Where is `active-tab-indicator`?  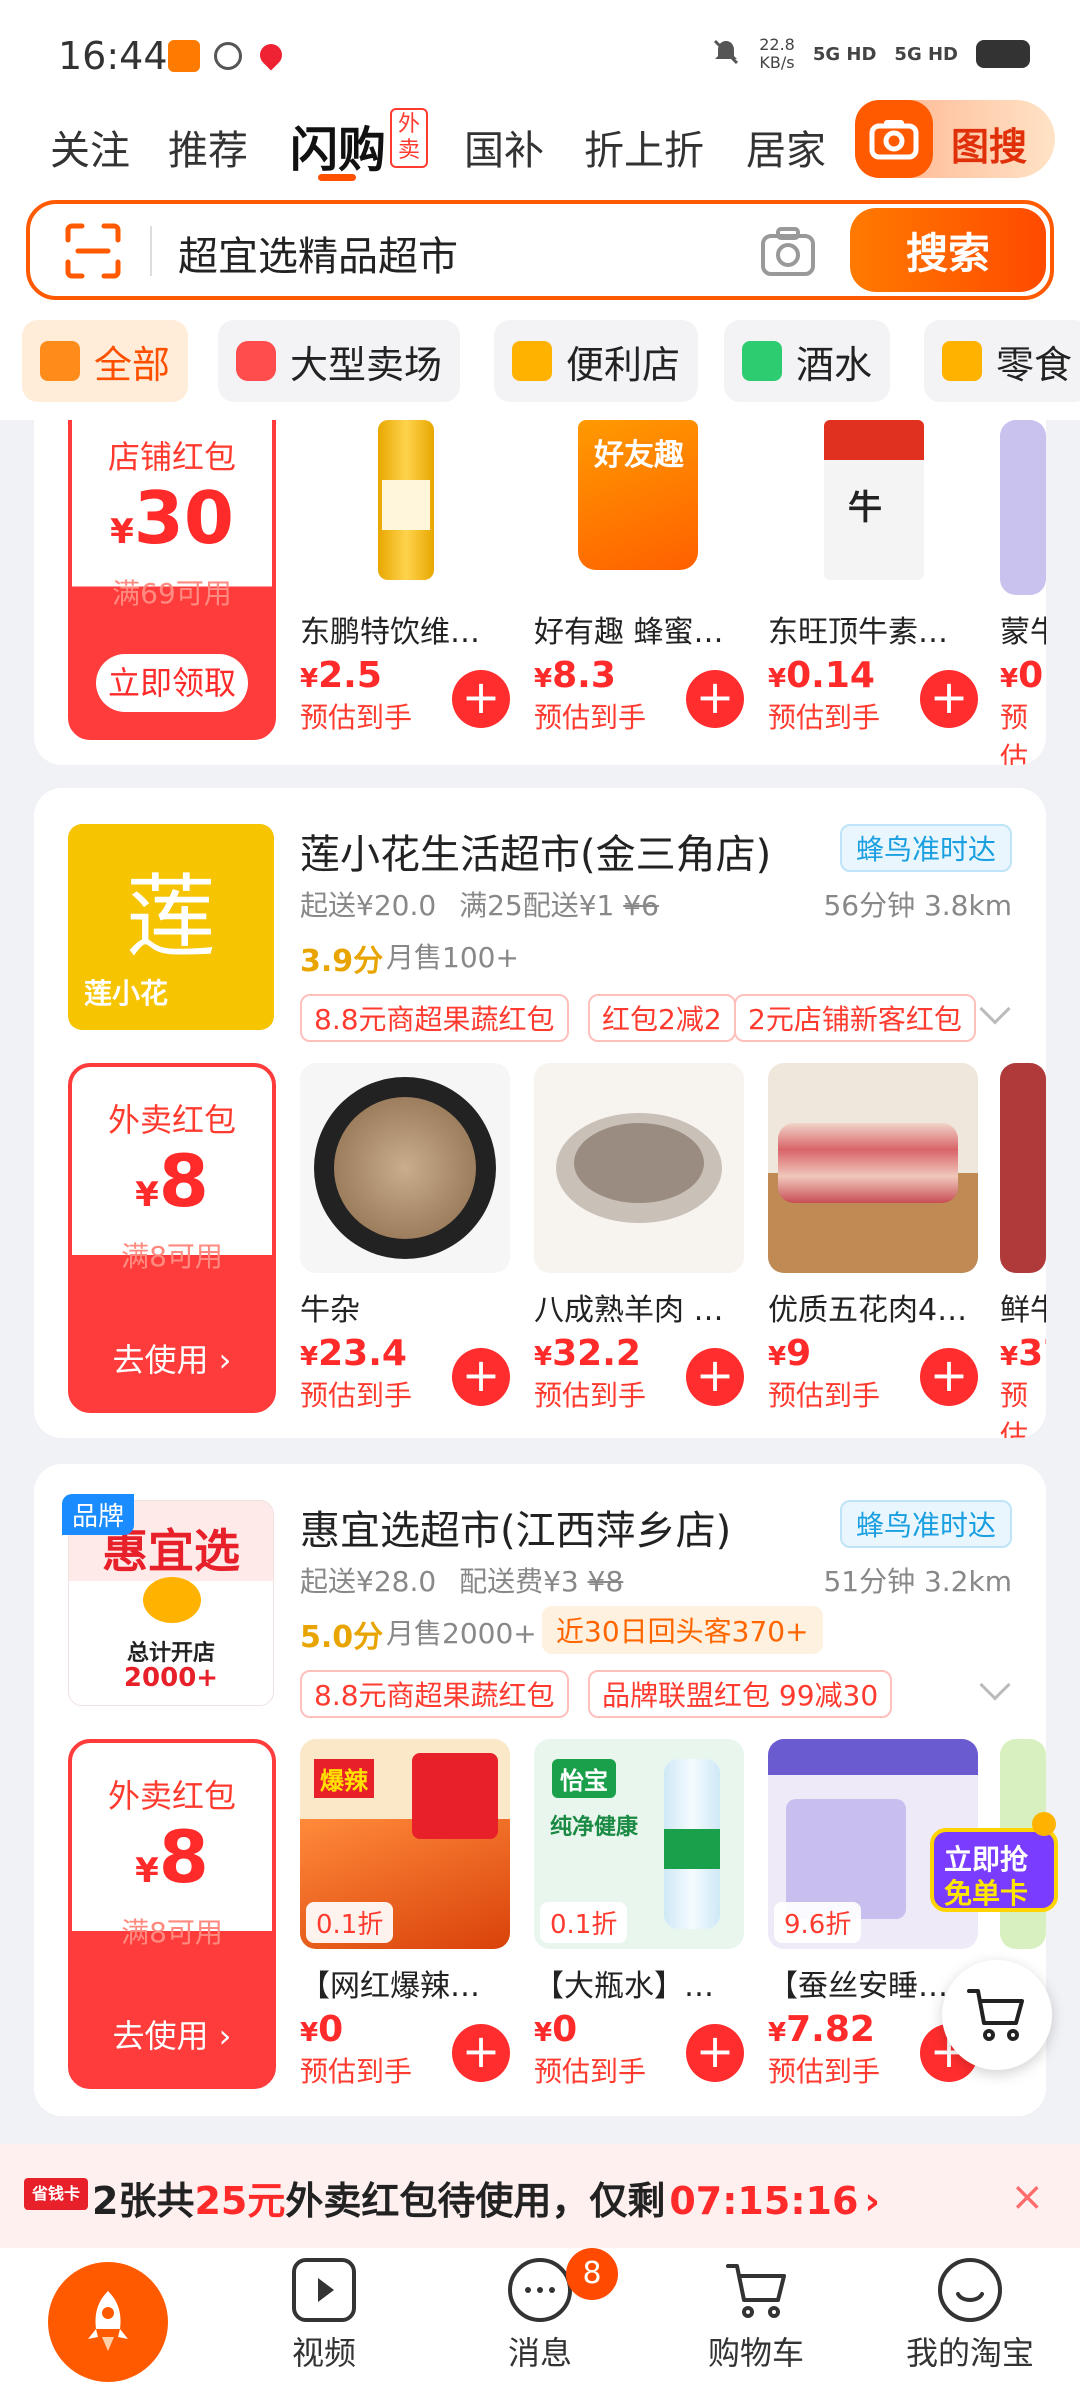 active-tab-indicator is located at coordinates (337, 177).